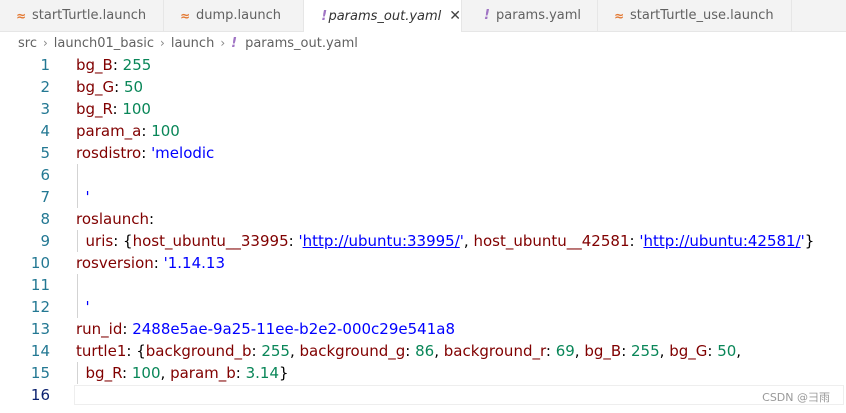  Describe the element at coordinates (423, 285) in the screenshot. I see `code-line: 11` at that location.